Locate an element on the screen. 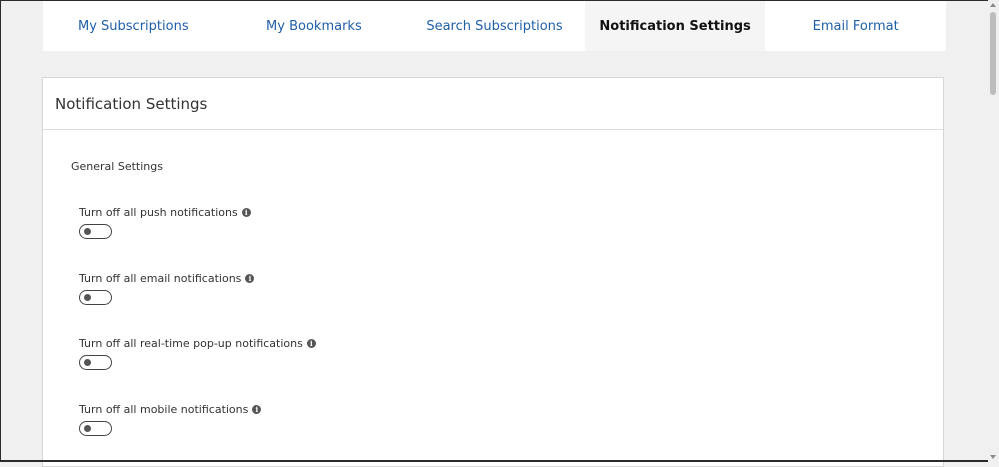 The width and height of the screenshot is (999, 467). popup-notifications-toggle is located at coordinates (95, 362).